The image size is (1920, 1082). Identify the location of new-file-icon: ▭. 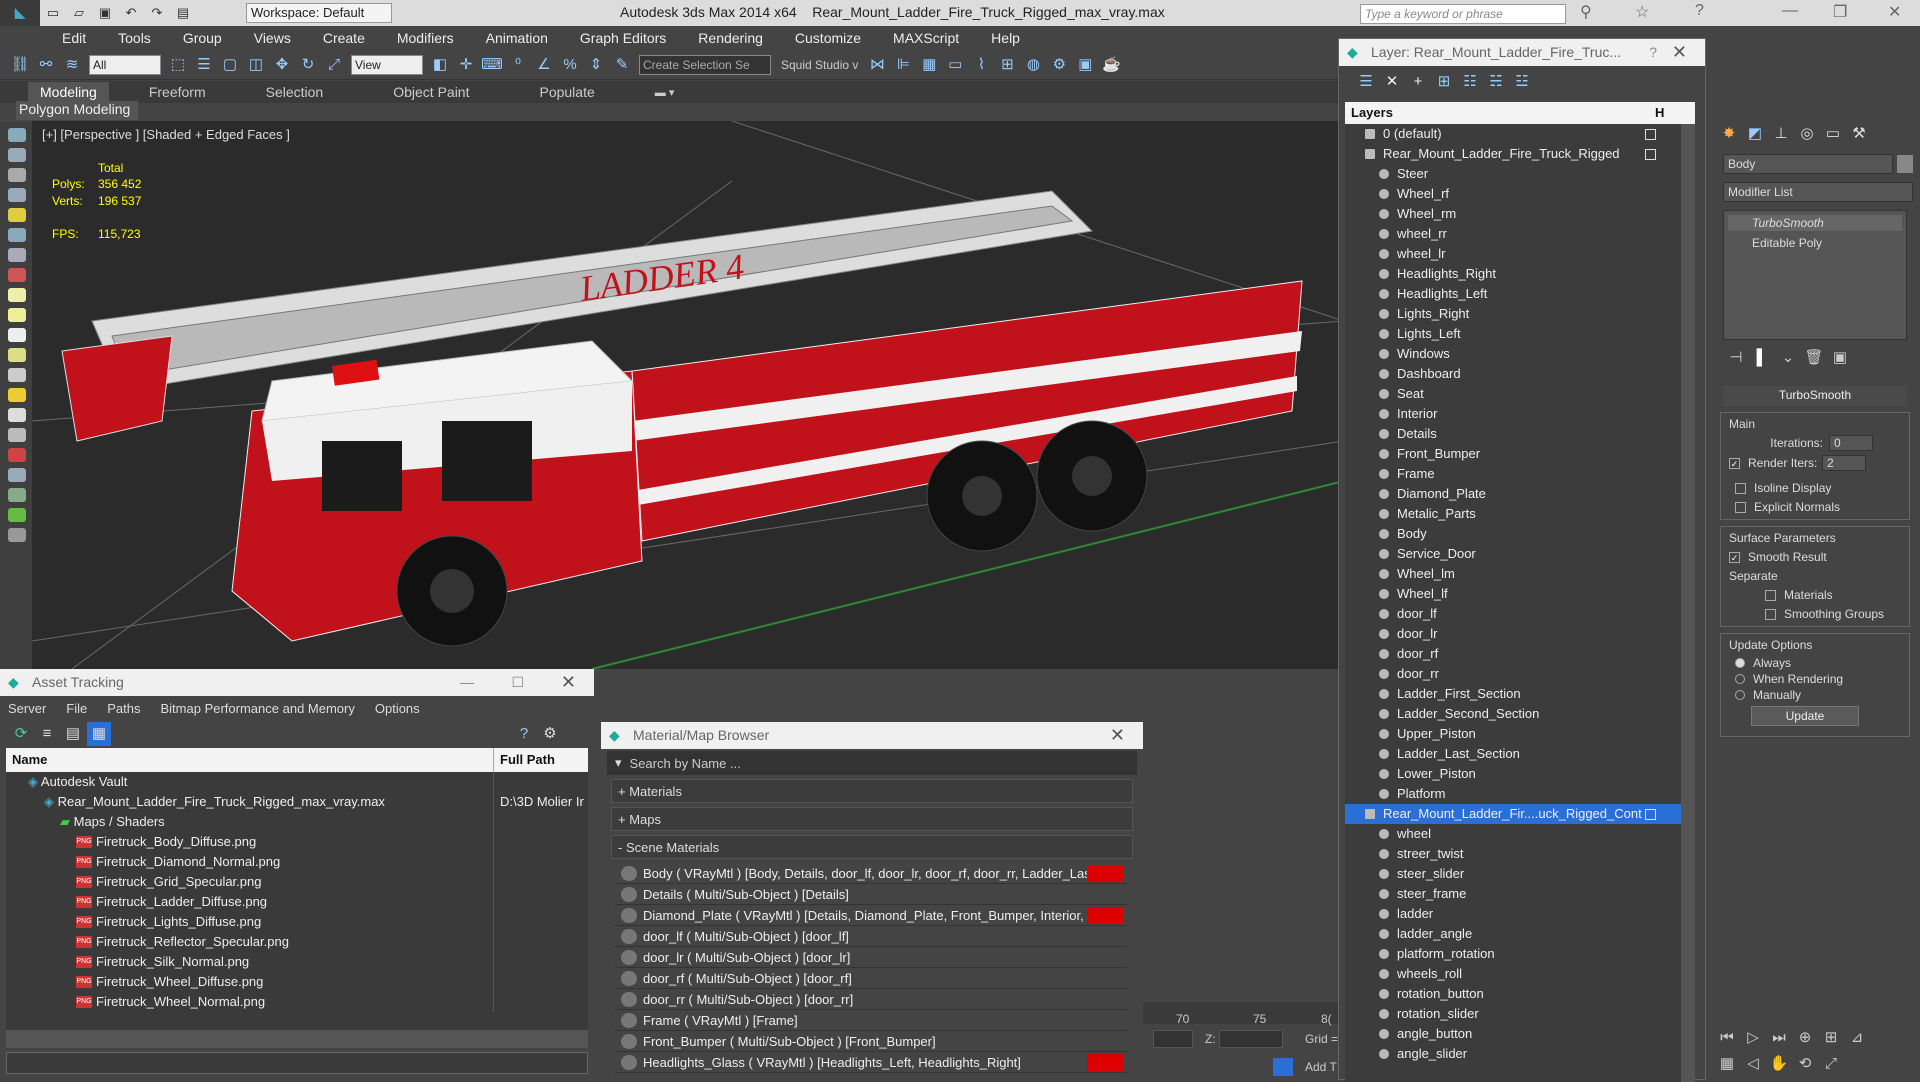
(53, 13).